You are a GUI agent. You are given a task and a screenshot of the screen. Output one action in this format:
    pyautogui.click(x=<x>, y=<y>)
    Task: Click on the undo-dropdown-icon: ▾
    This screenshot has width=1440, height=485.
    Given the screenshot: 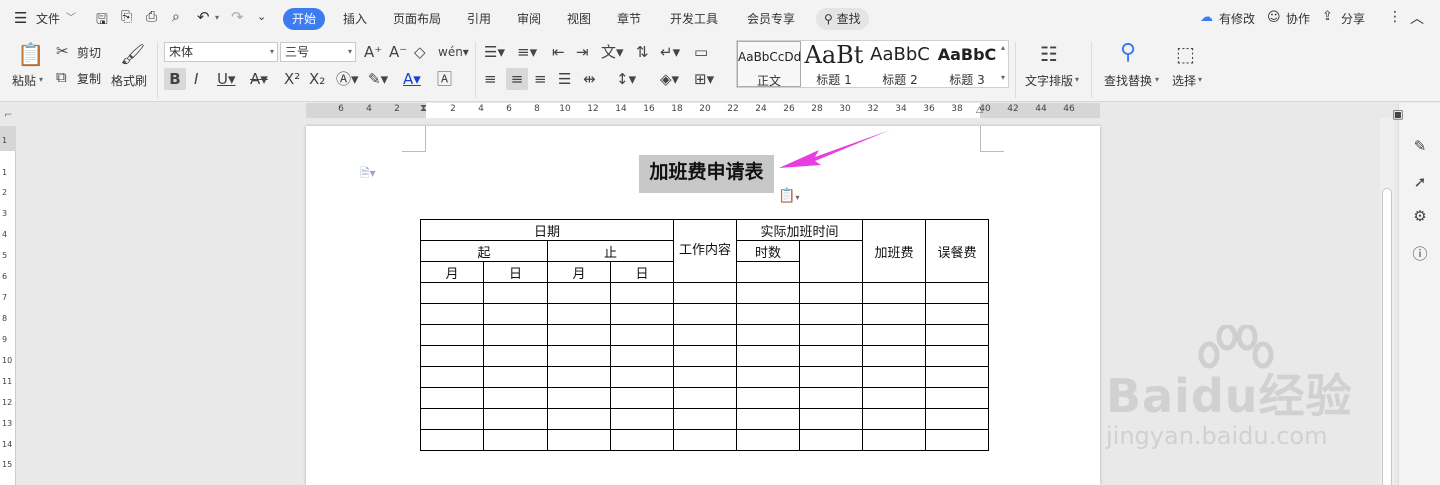 What is the action you would take?
    pyautogui.click(x=217, y=17)
    